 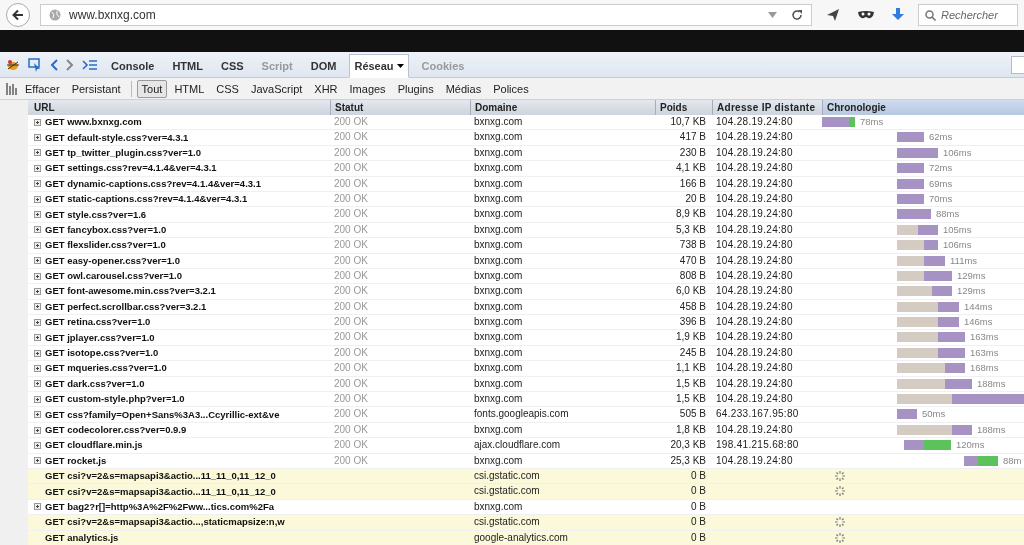 What do you see at coordinates (526, 138) in the screenshot?
I see `request-row: GET default-style.css?ver=4.3.1 200 OK bxnxg.com 417 B 104.28.19.24:80 62ms` at bounding box center [526, 138].